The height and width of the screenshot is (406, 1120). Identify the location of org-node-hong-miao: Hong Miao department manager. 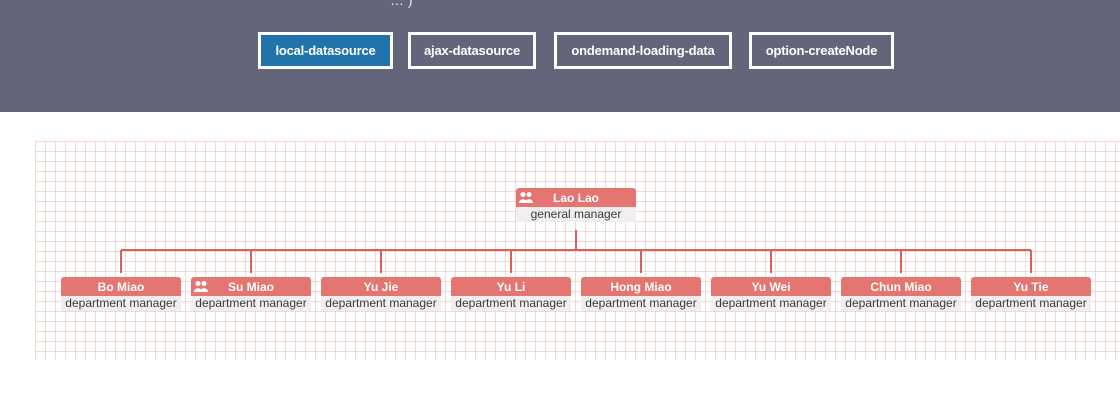
(641, 294).